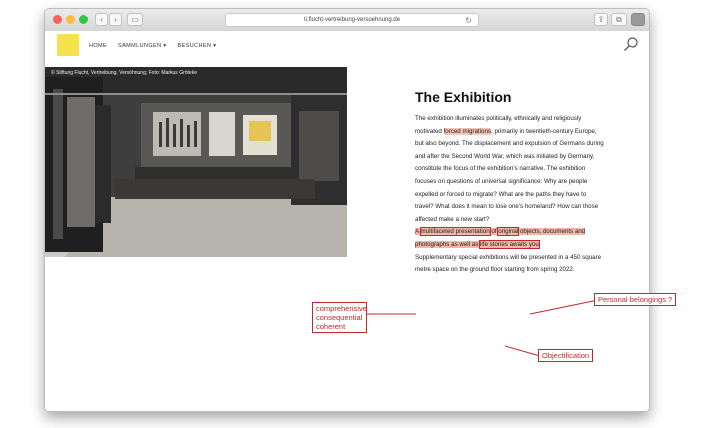 The width and height of the screenshot is (721, 428). What do you see at coordinates (341, 308) in the screenshot?
I see `annotation-word: comprehensive` at bounding box center [341, 308].